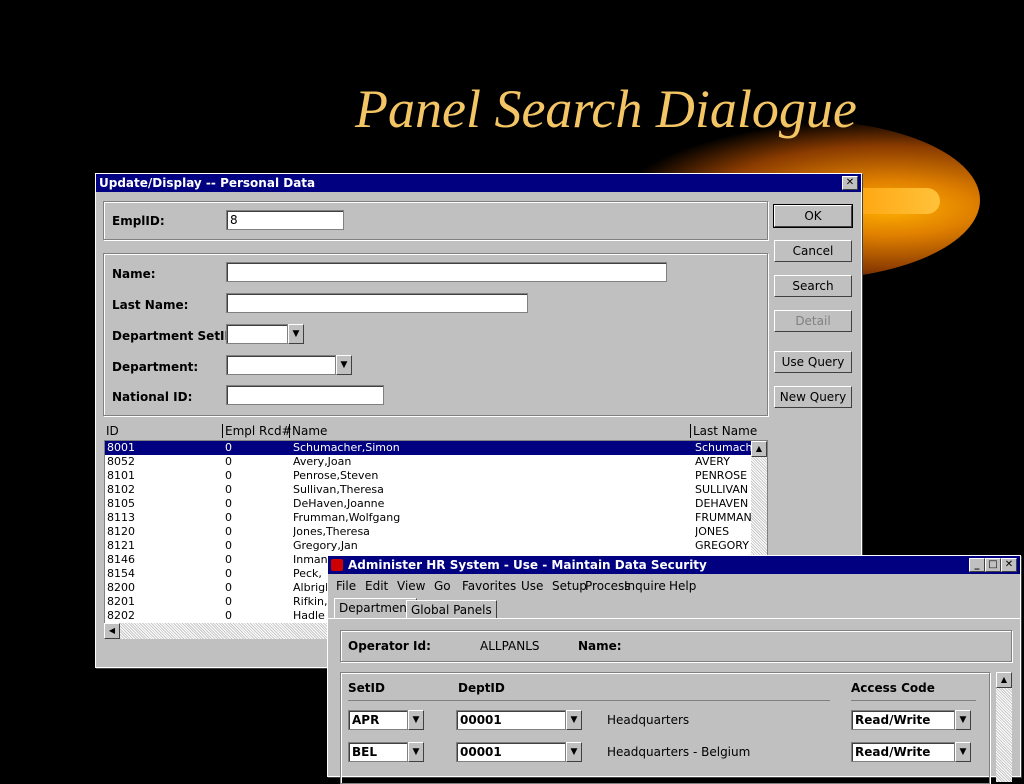 The image size is (1024, 784). Describe the element at coordinates (436, 532) in the screenshot. I see `table-row: 8120 0 Jones,Theresa JONES` at that location.